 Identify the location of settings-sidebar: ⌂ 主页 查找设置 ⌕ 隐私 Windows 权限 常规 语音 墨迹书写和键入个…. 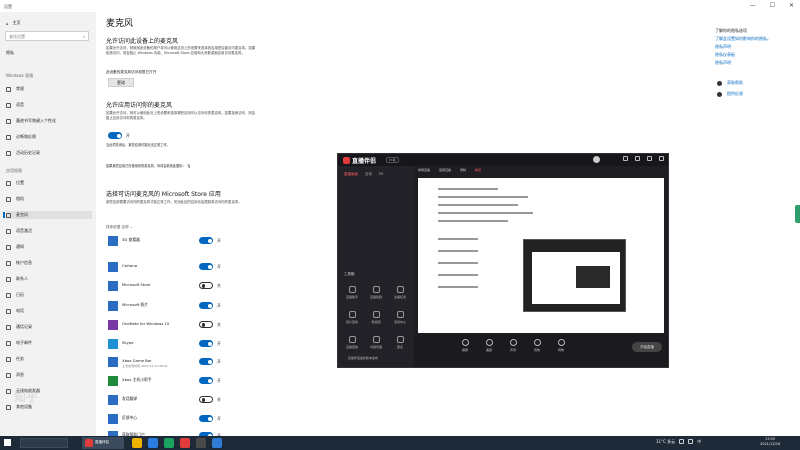
(48, 224).